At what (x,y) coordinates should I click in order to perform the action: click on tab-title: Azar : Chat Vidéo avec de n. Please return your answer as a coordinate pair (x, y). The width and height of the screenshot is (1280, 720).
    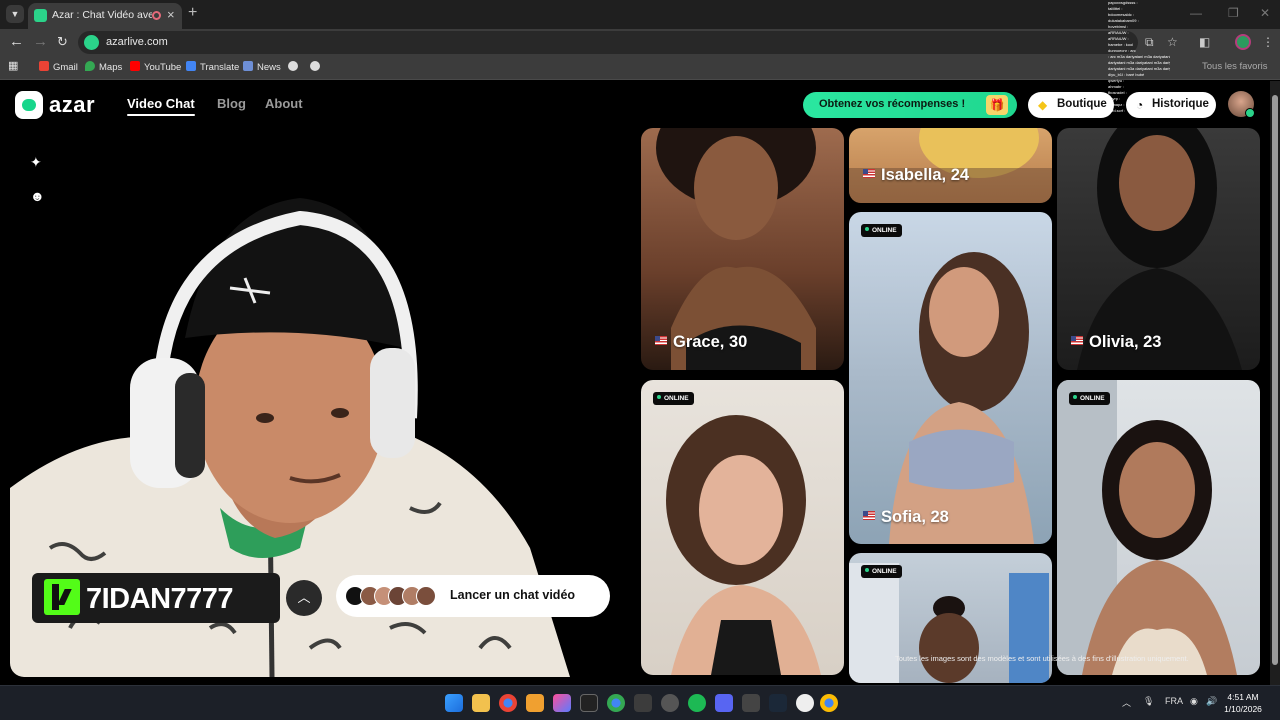
    Looking at the image, I should click on (102, 15).